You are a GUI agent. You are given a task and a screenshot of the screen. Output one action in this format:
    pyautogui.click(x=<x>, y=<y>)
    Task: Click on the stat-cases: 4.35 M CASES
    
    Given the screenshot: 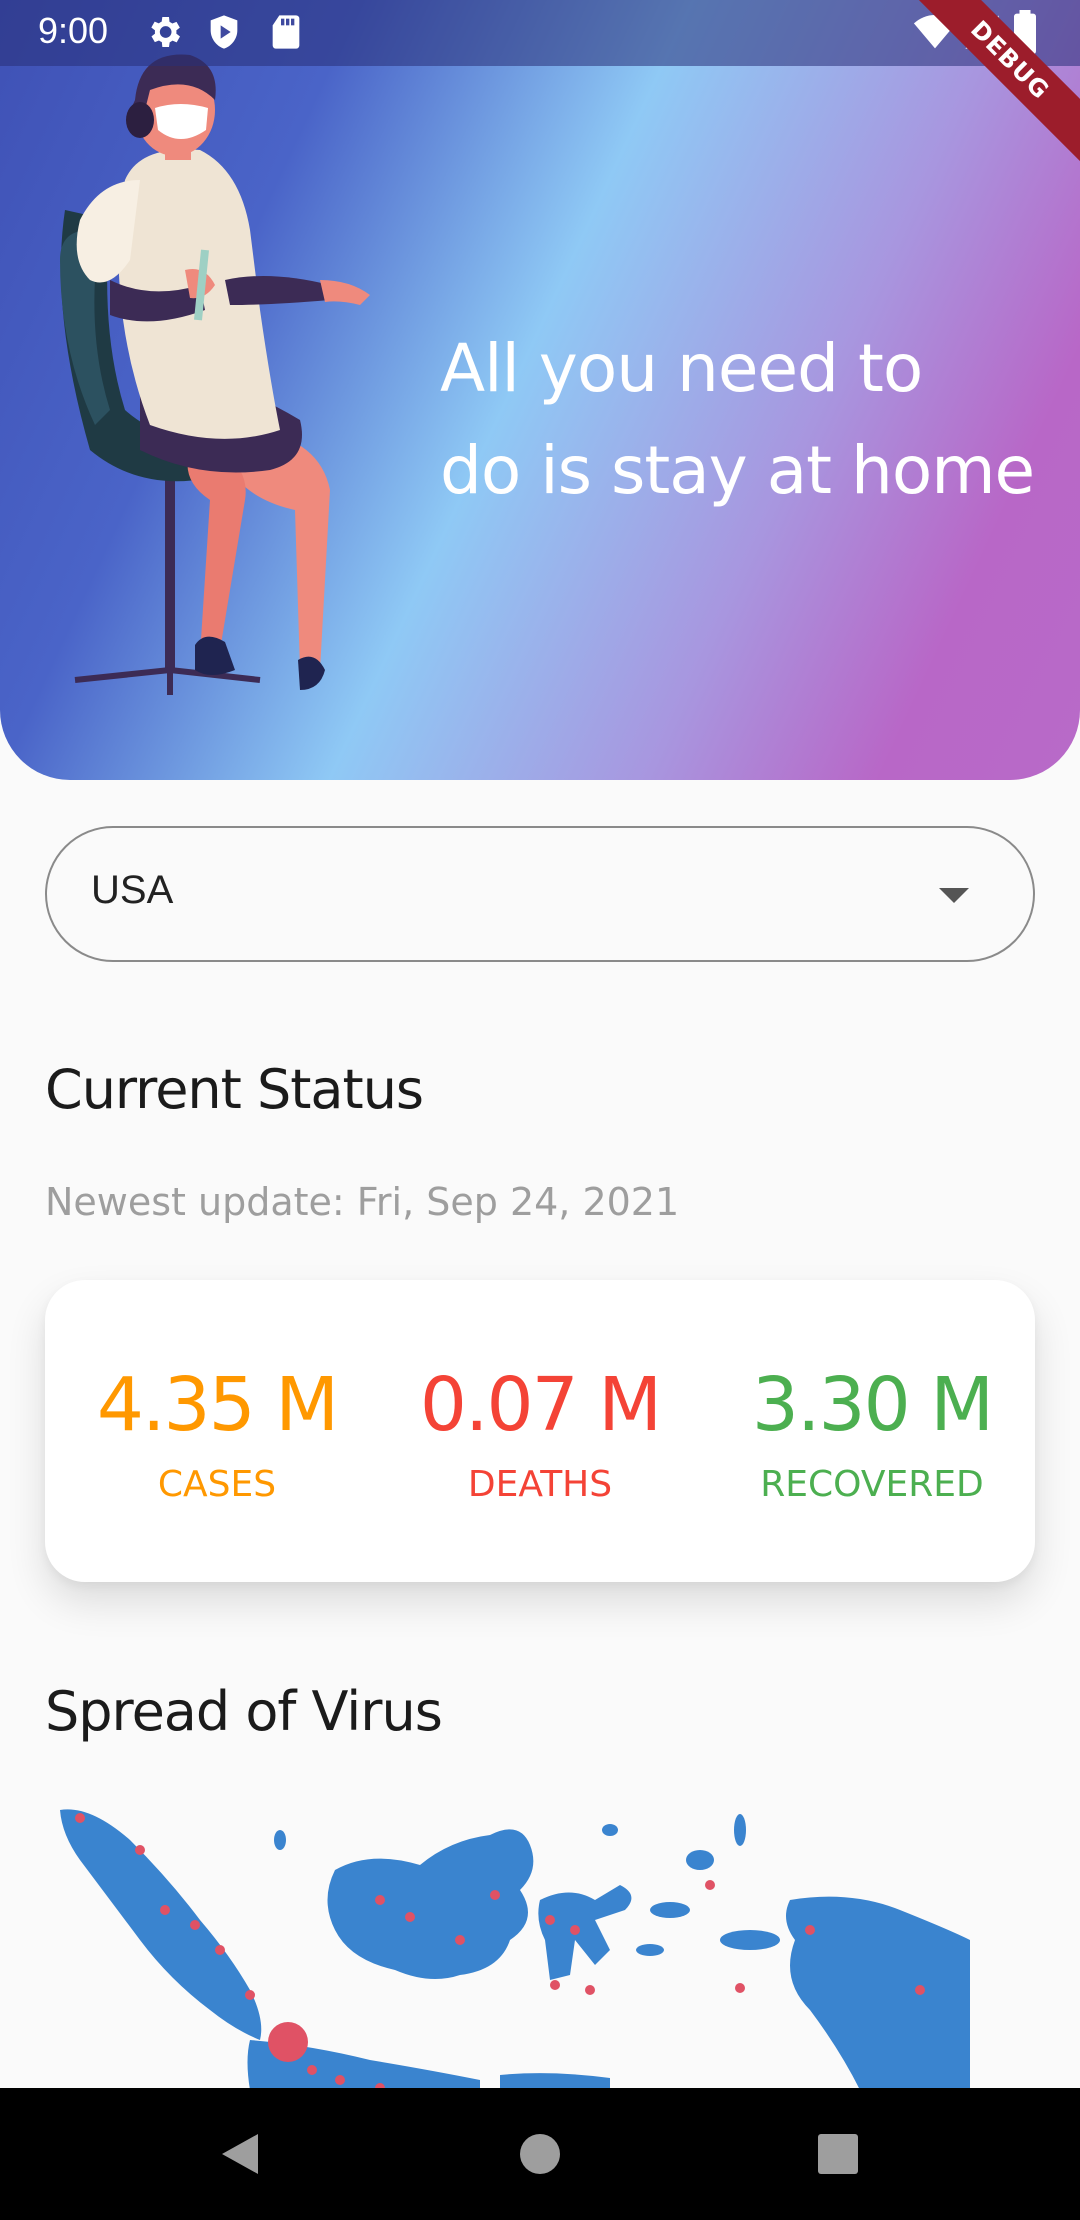 What is the action you would take?
    pyautogui.click(x=217, y=1432)
    